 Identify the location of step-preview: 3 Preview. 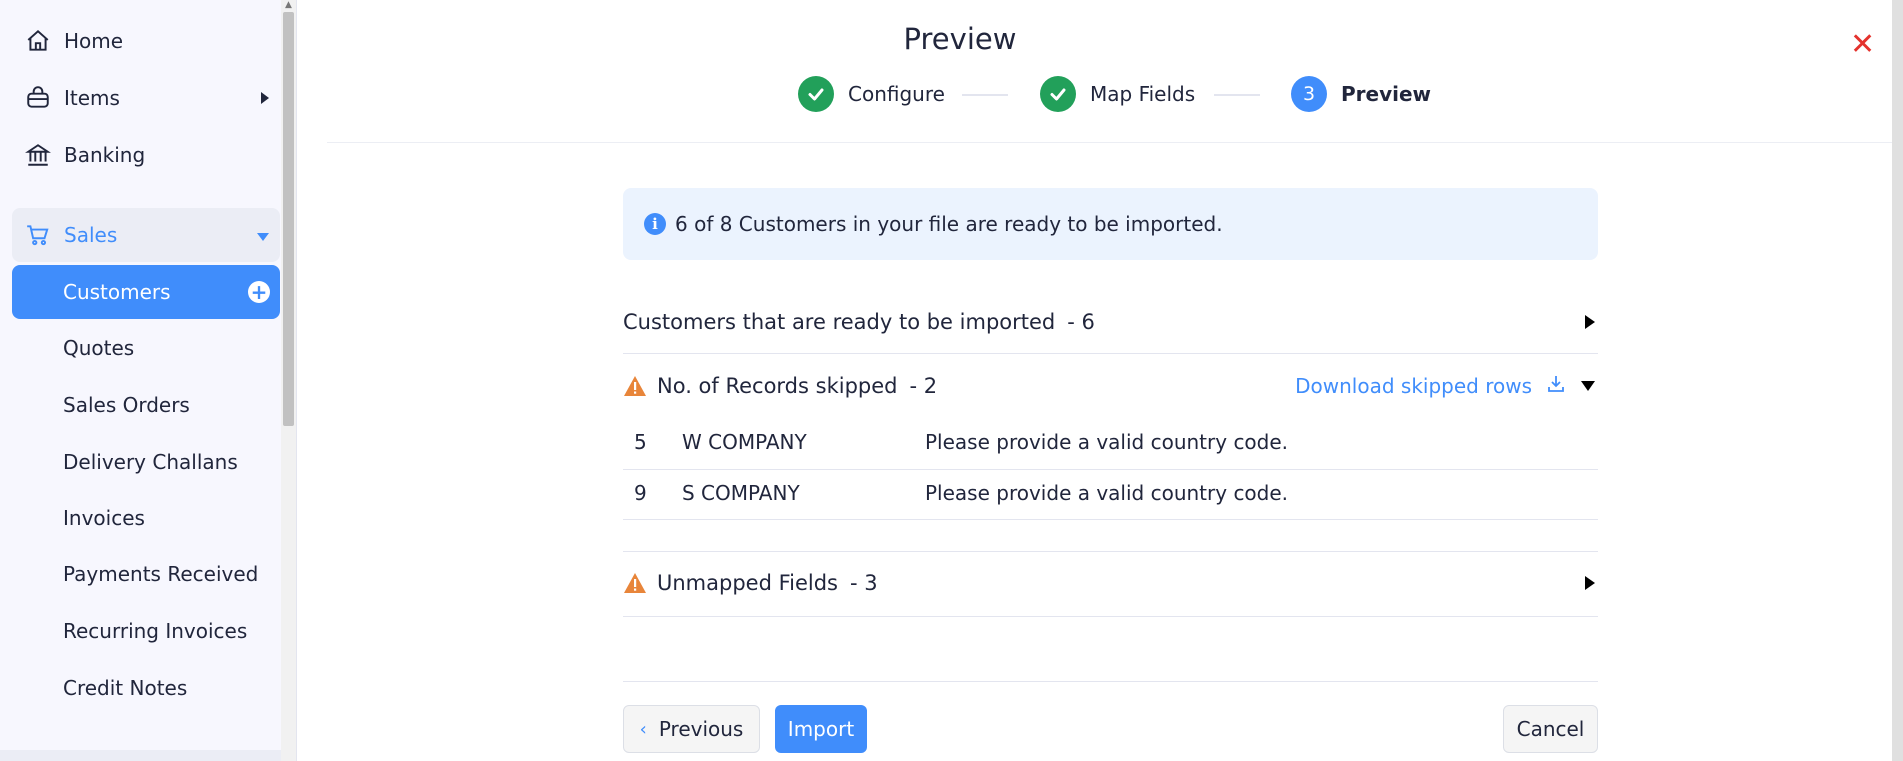
(1361, 94).